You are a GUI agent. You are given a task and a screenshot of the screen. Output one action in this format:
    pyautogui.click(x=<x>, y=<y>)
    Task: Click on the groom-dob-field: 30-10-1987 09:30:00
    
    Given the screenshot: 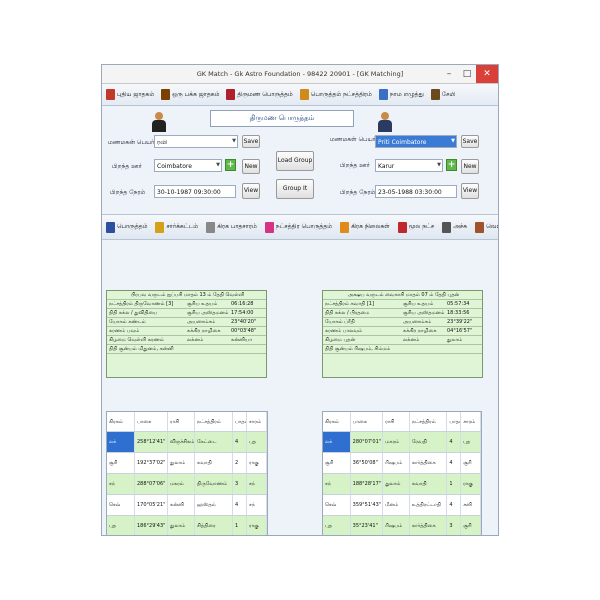 What is the action you would take?
    pyautogui.click(x=195, y=191)
    